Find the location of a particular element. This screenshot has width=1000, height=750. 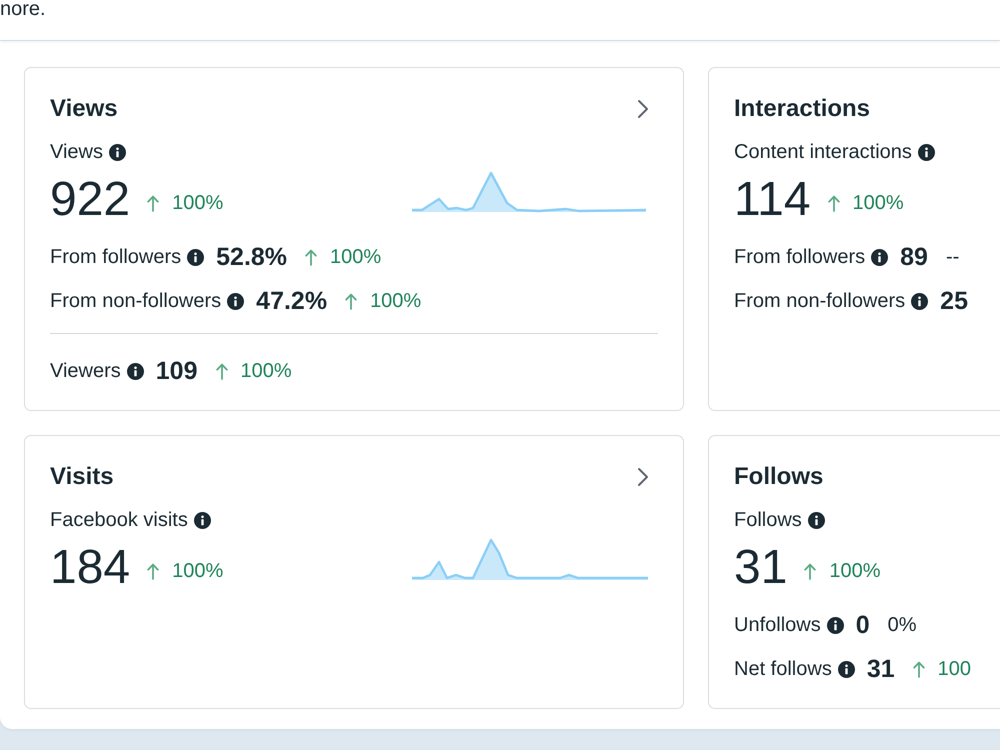

metric-value: 47.2% is located at coordinates (292, 301).